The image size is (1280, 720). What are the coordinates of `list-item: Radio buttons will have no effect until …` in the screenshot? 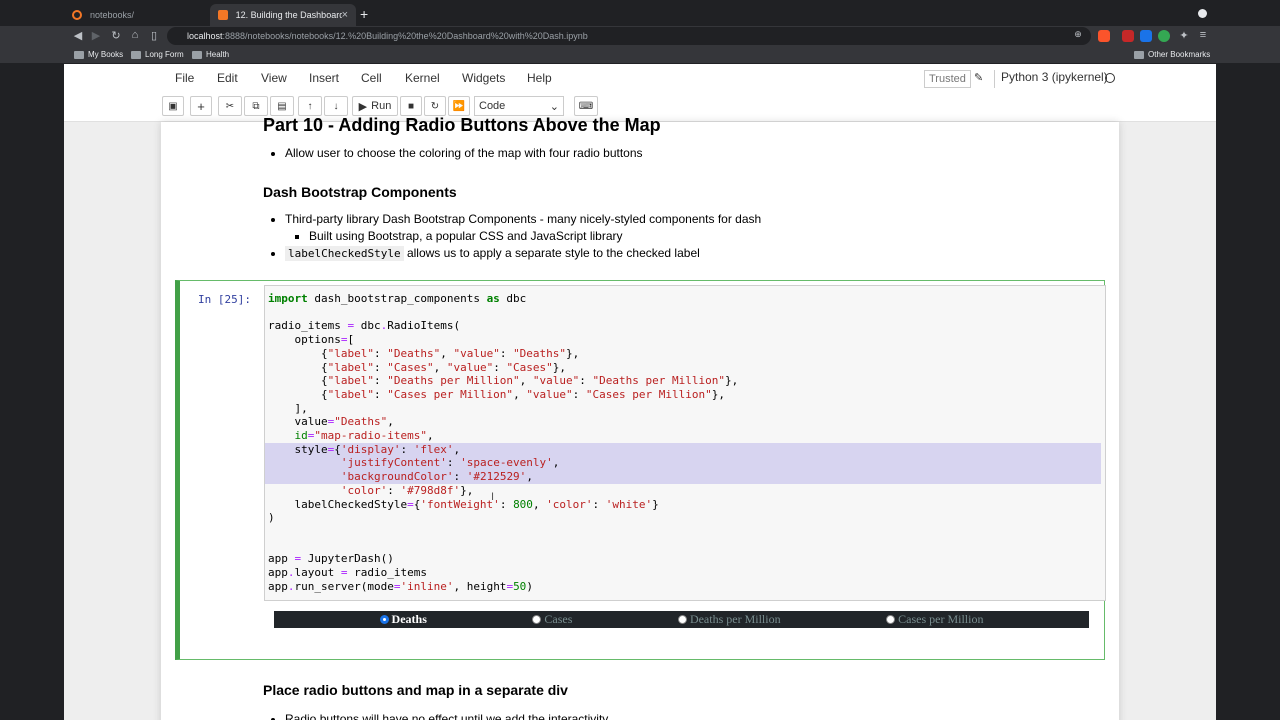 It's located at (439, 716).